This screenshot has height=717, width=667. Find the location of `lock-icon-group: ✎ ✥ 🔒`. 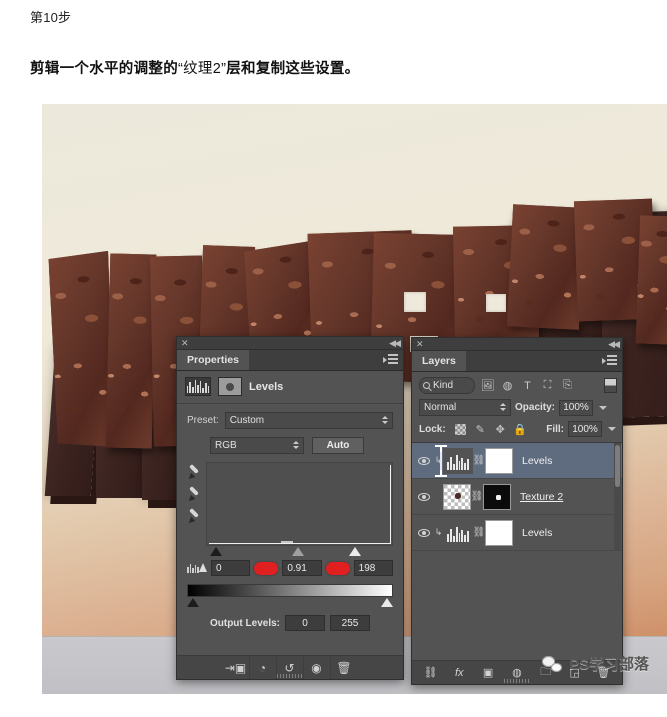

lock-icon-group: ✎ ✥ 🔒 is located at coordinates (490, 429).